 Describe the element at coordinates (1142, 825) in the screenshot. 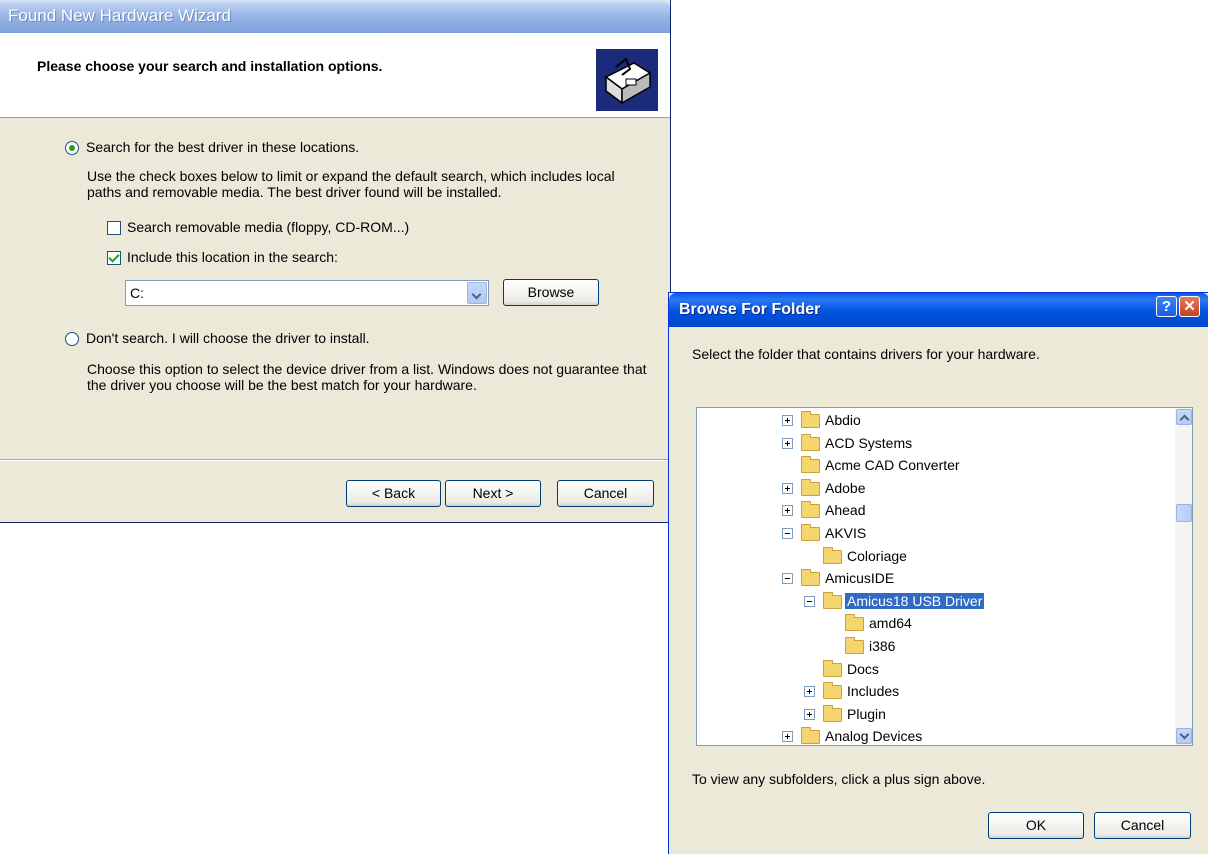

I see `browse-cancel-button: Cancel` at that location.